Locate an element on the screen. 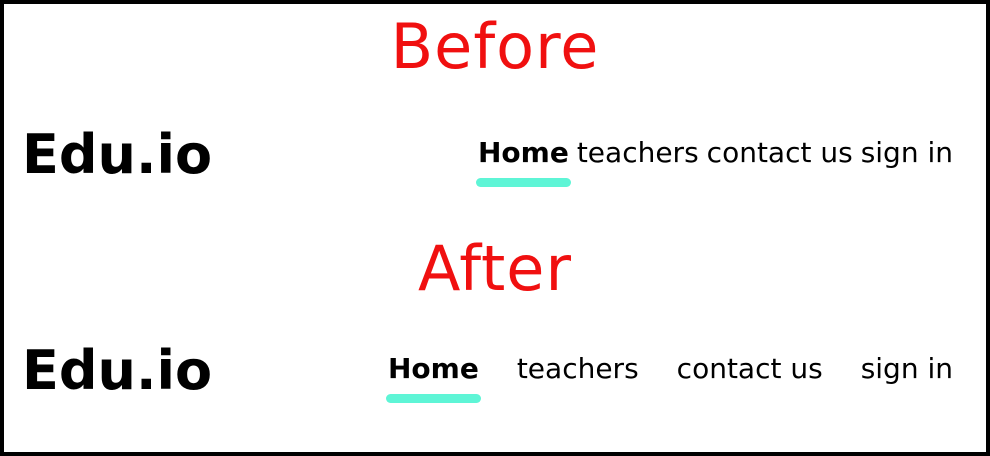 This screenshot has width=990, height=456. navbar-before: Home teachers contact us sign in is located at coordinates (714, 163).